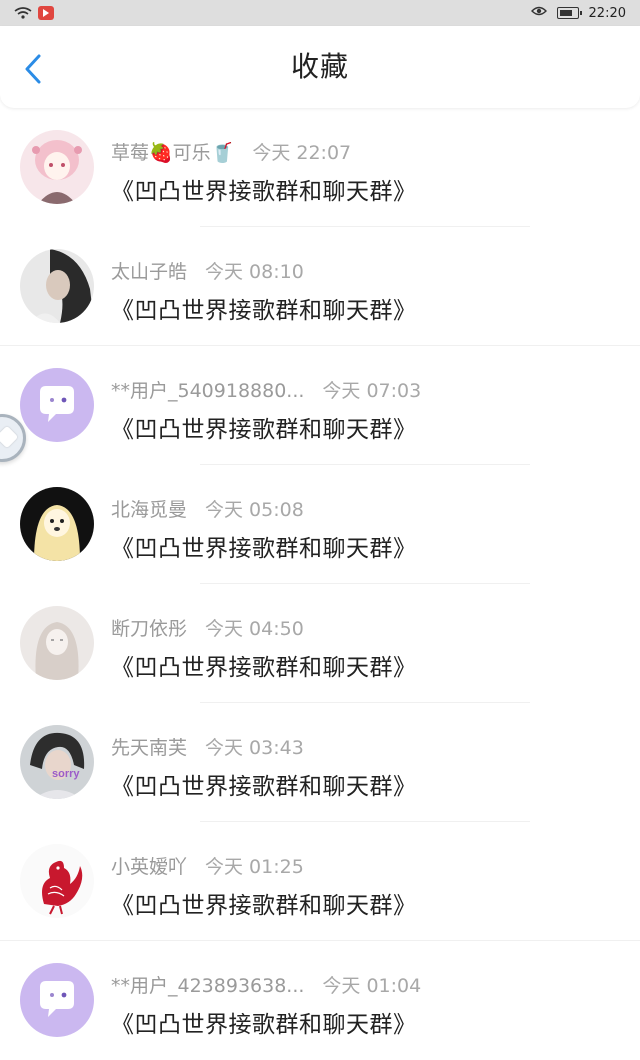  I want to click on list-item: 太山子皓 今天 08:10 《凹凸世界接歌群和聊天群》, so click(320, 286).